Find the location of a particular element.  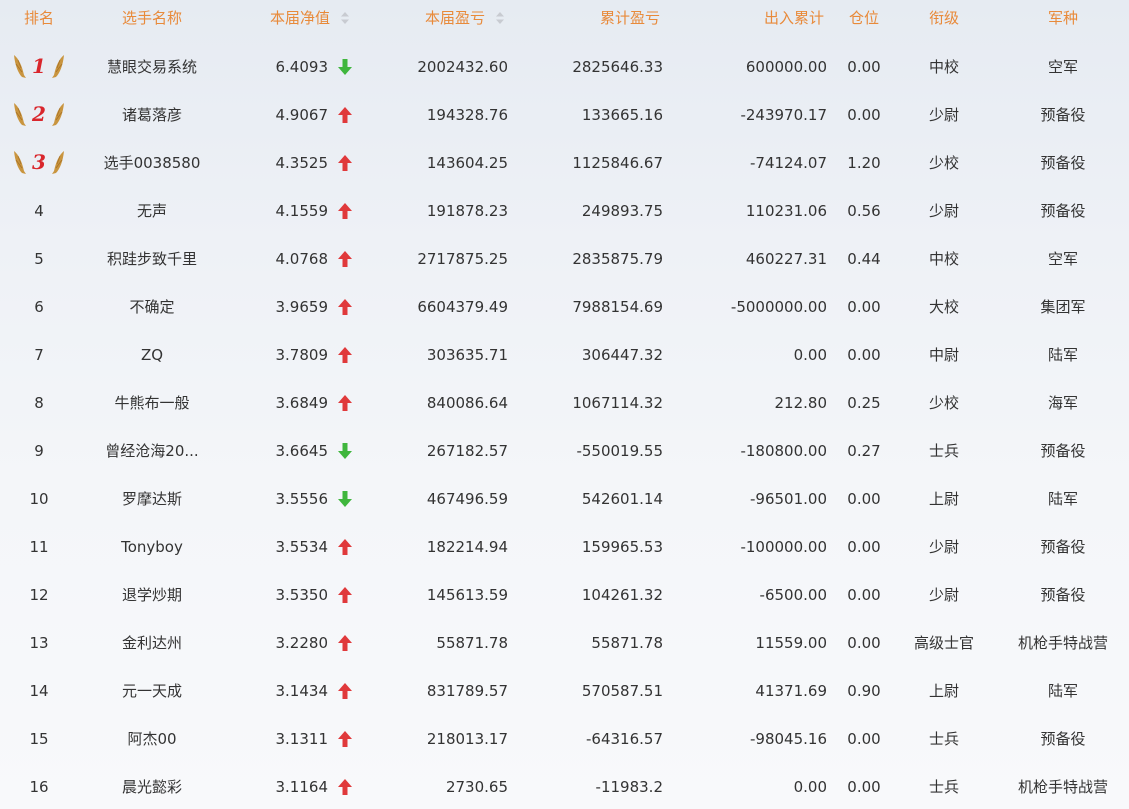

branch-value: 机枪手特战营 is located at coordinates (1062, 787).